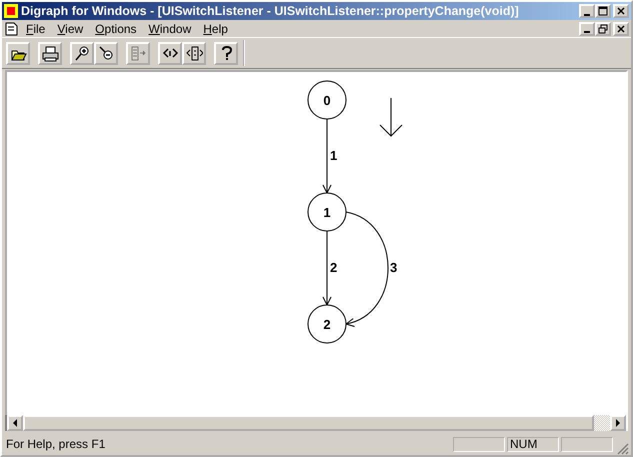  What do you see at coordinates (327, 324) in the screenshot?
I see `graph-node: 2` at bounding box center [327, 324].